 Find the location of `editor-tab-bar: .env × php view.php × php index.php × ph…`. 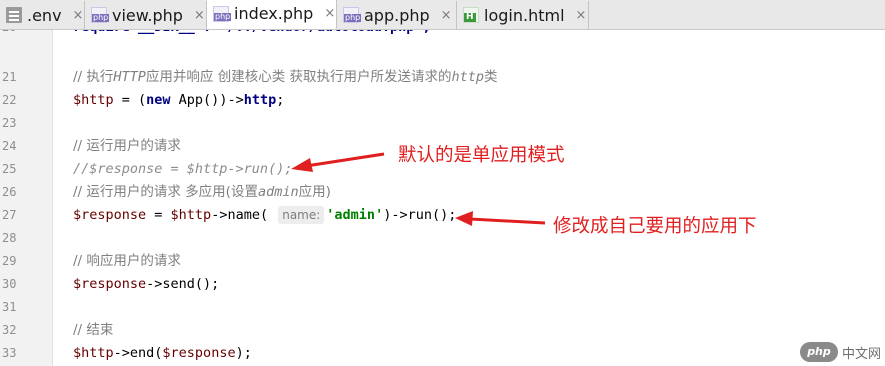

editor-tab-bar: .env × php view.php × php index.php × ph… is located at coordinates (442, 15).